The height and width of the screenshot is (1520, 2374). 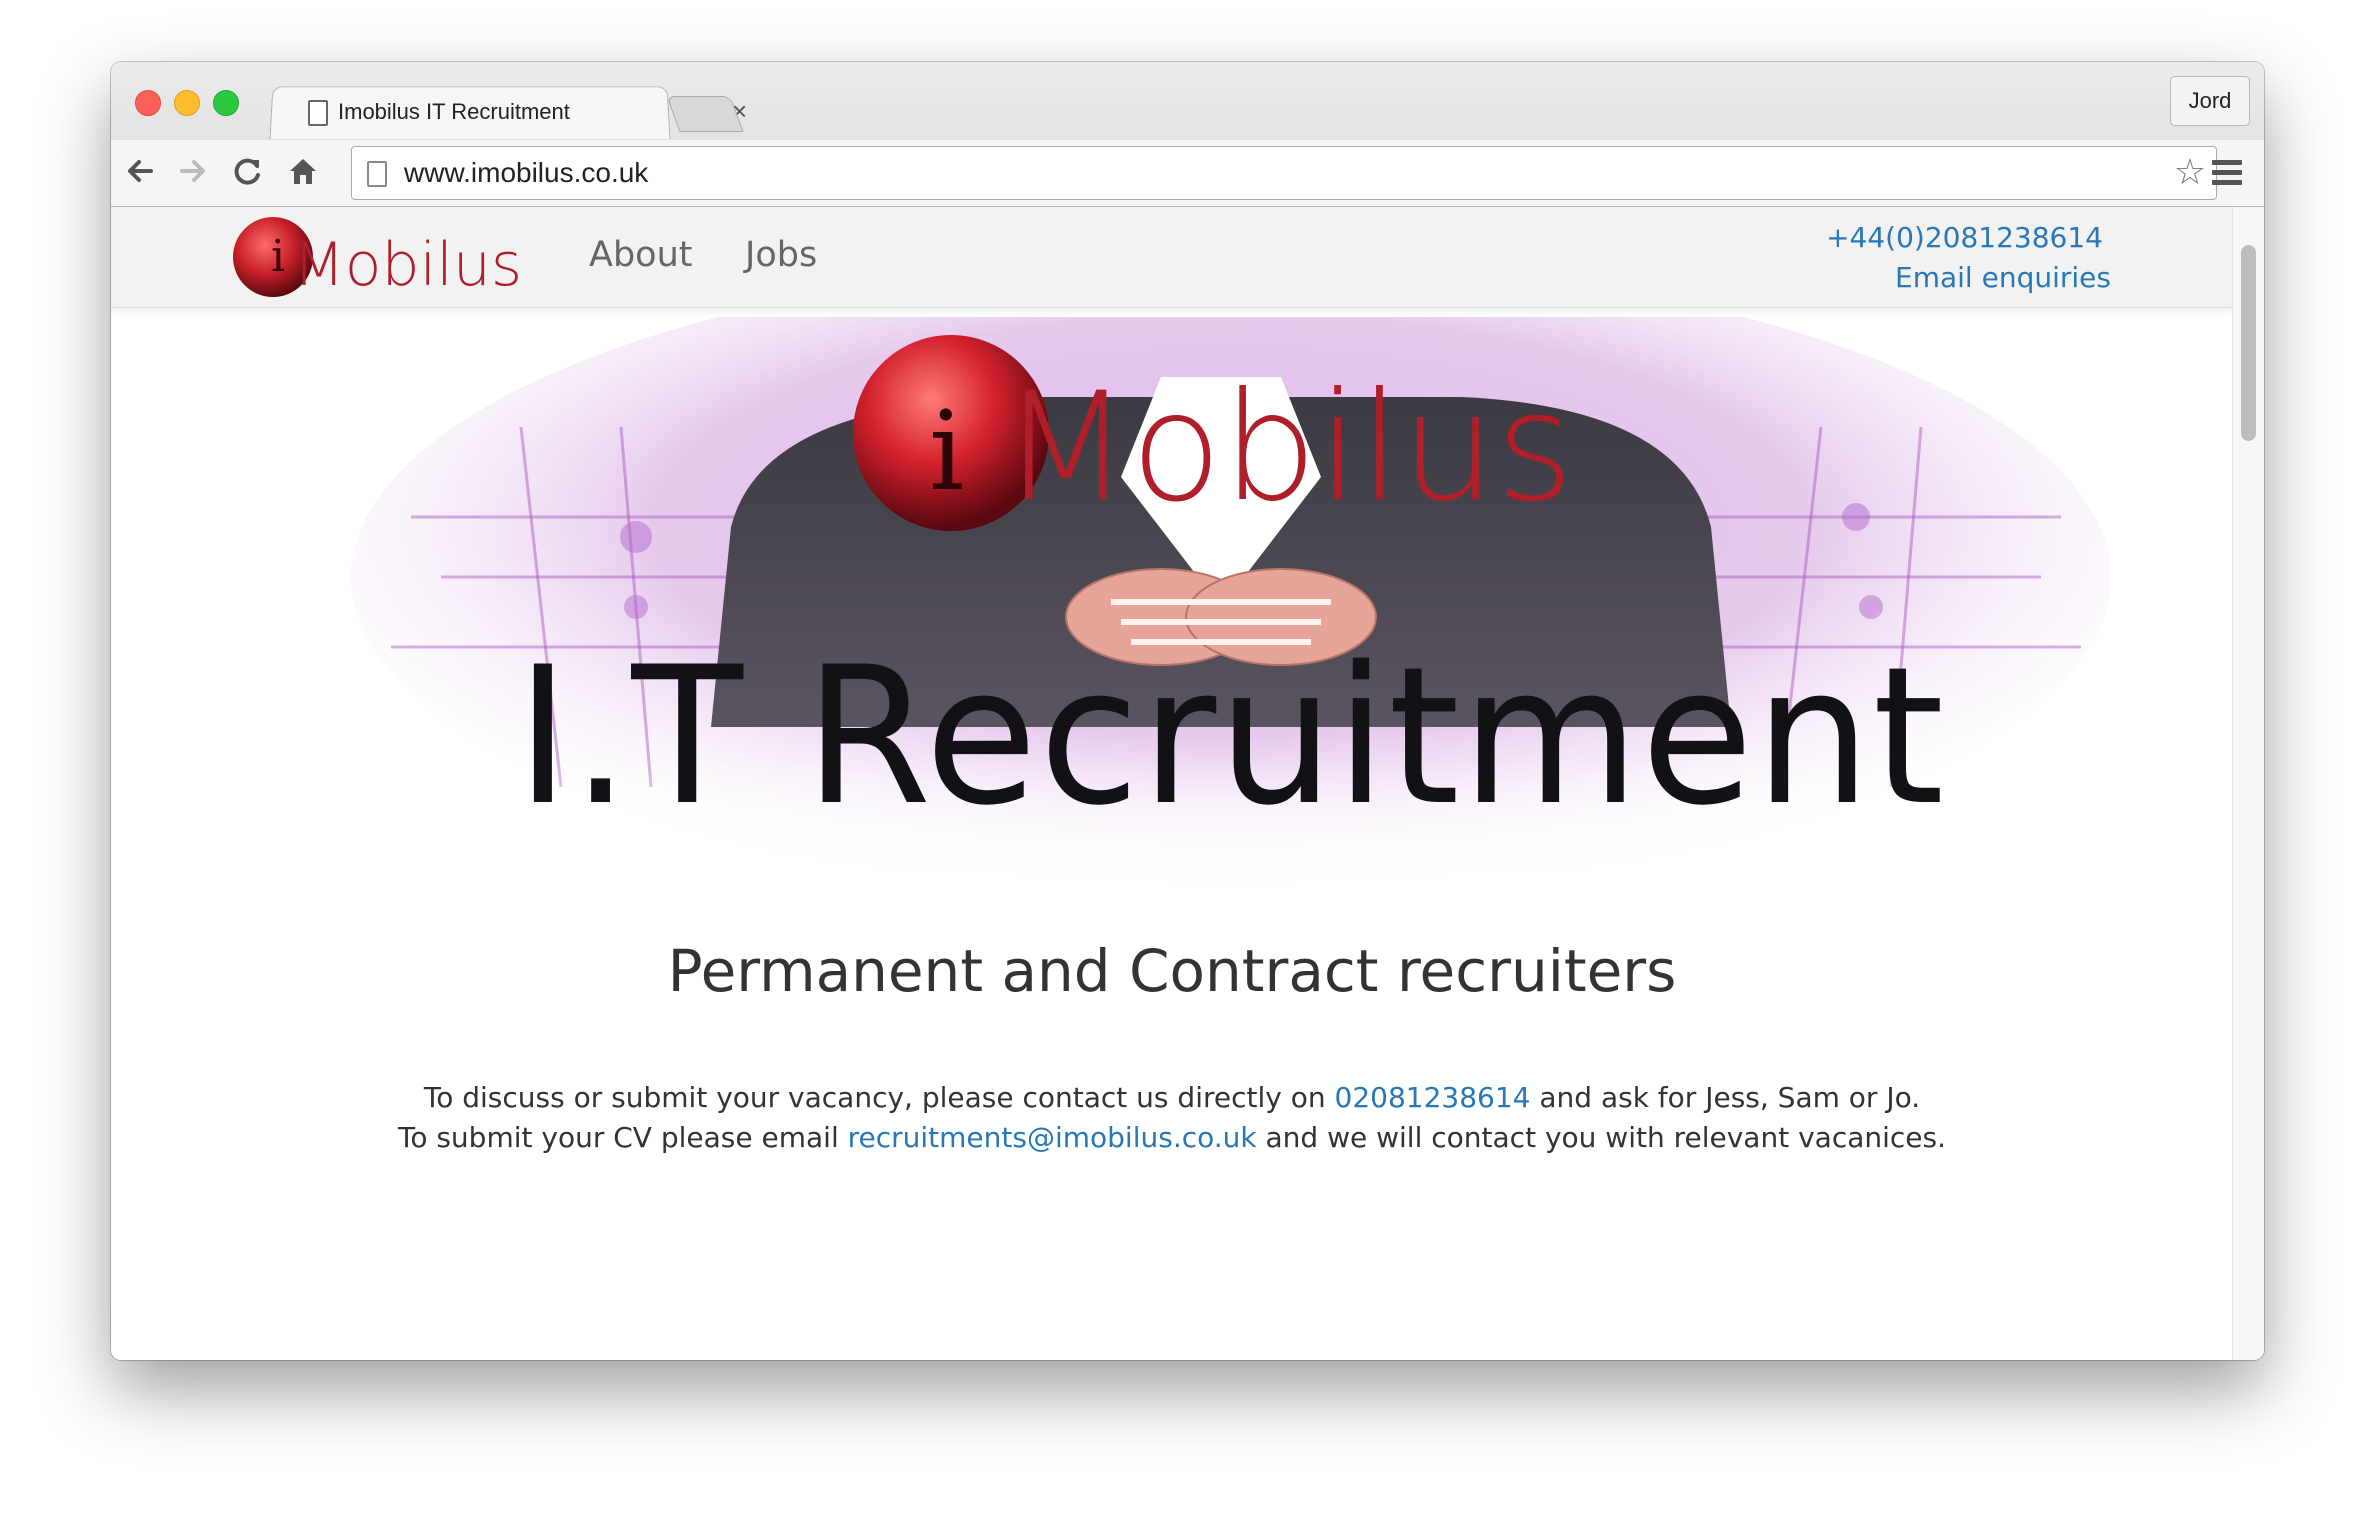 I want to click on bookmark-star-icon: ☆, so click(x=2190, y=173).